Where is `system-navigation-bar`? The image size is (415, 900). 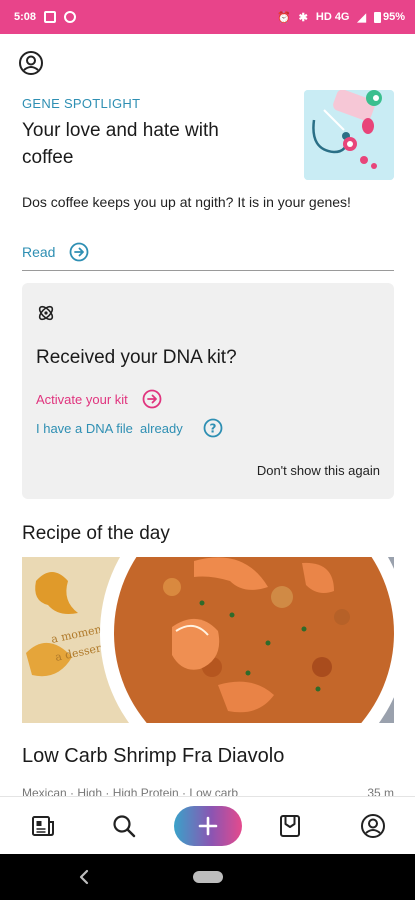
system-navigation-bar is located at coordinates (207, 877).